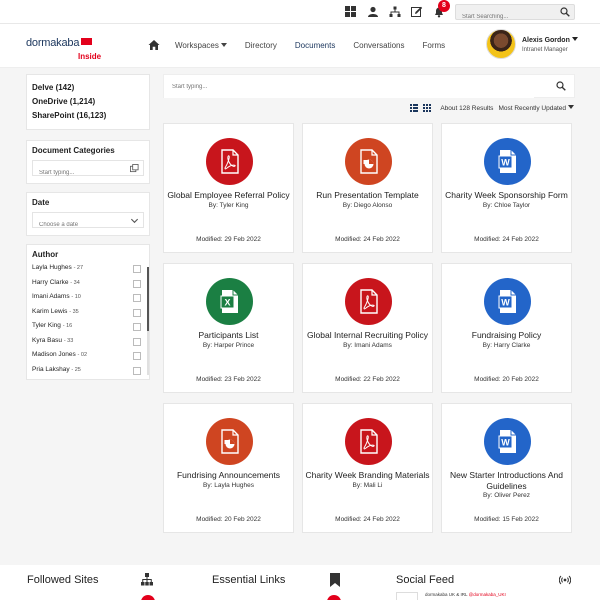 This screenshot has height=600, width=600. What do you see at coordinates (444, 6) in the screenshot?
I see `notification-badge: 8` at bounding box center [444, 6].